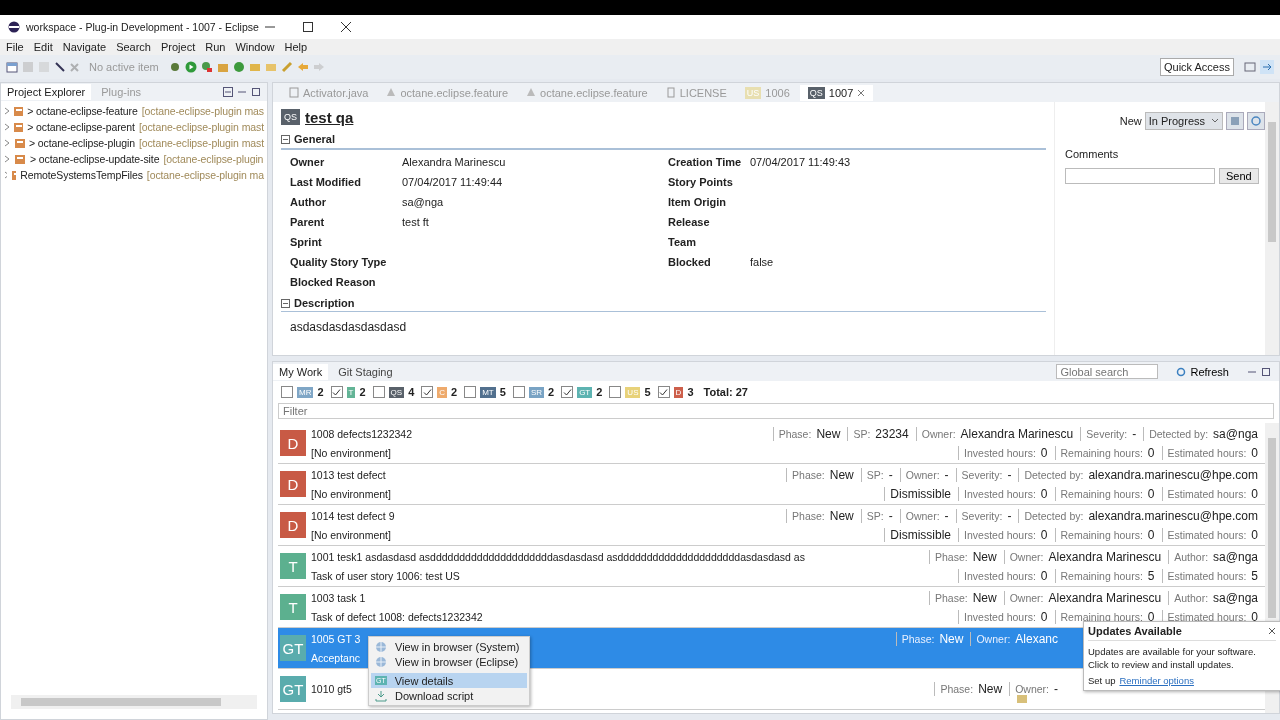  Describe the element at coordinates (1202, 371) in the screenshot. I see `refresh-button: Refresh` at that location.